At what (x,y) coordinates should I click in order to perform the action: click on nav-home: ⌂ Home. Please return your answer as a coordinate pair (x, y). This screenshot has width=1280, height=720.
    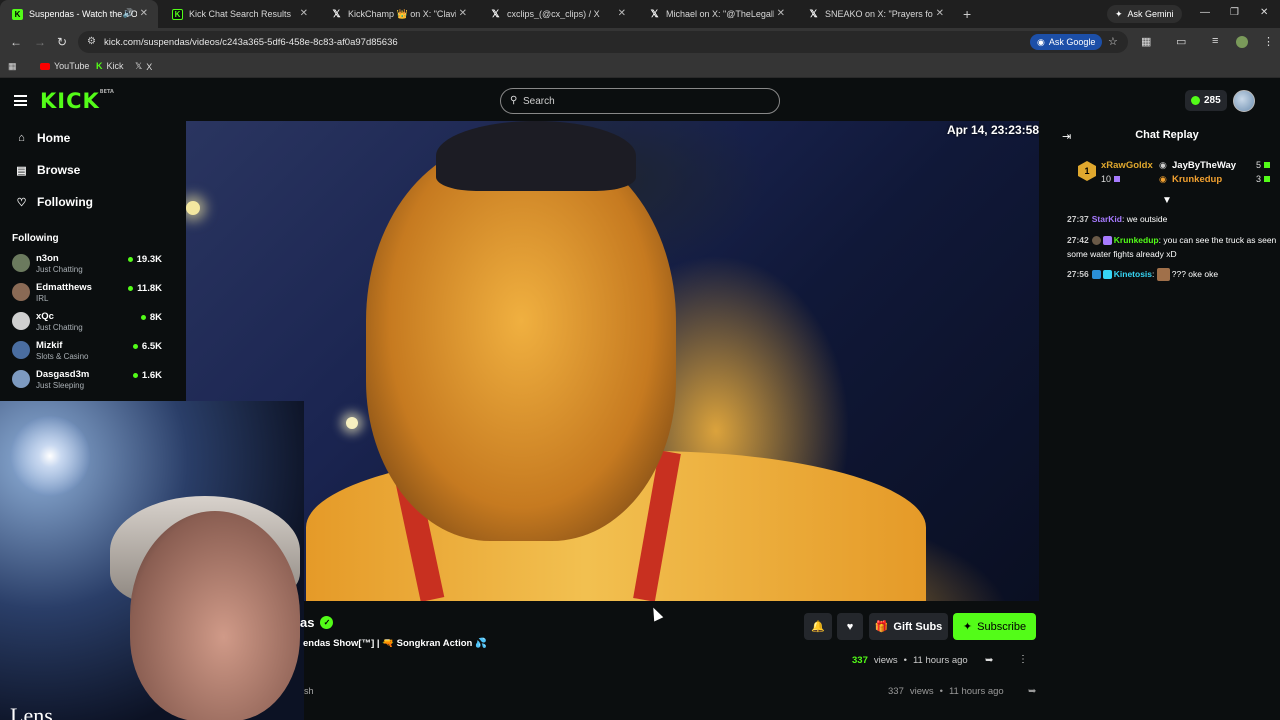
    Looking at the image, I should click on (43, 138).